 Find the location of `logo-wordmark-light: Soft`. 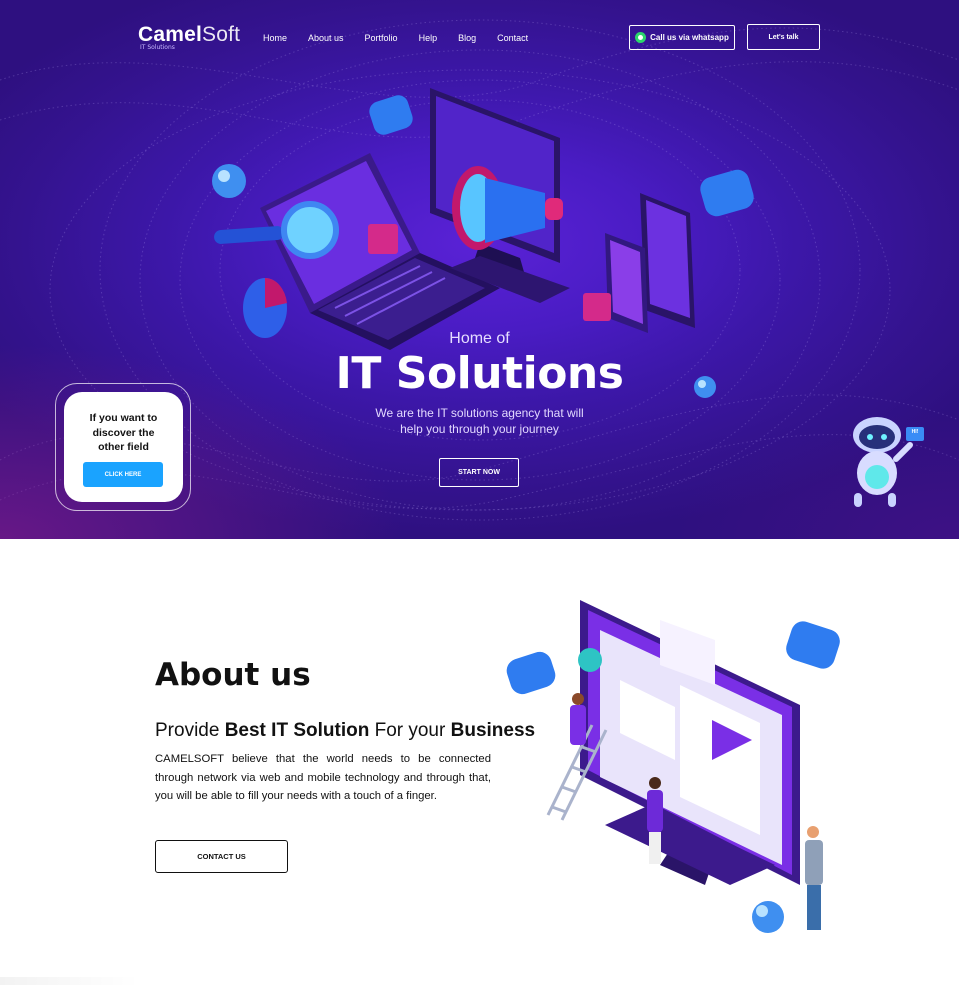

logo-wordmark-light: Soft is located at coordinates (221, 34).